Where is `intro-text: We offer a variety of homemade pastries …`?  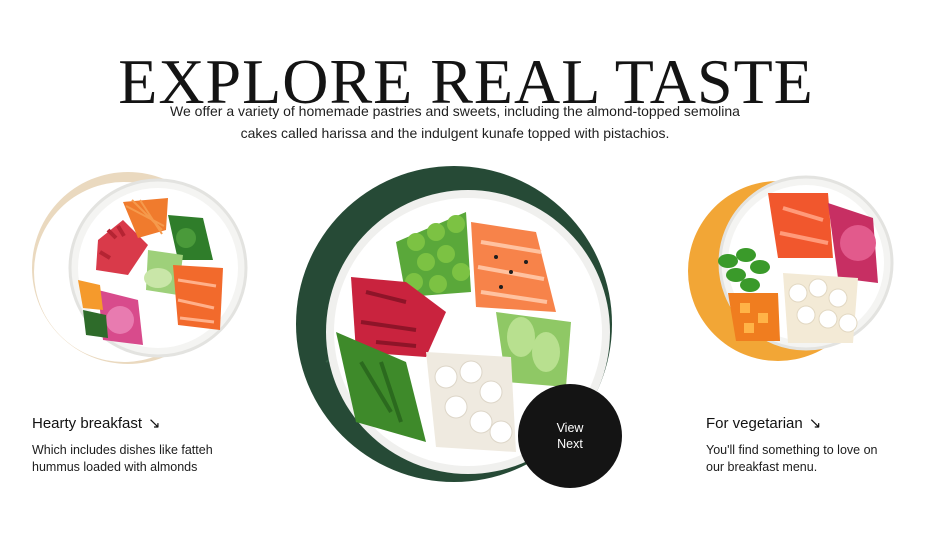
intro-text: We offer a variety of homemade pastries … is located at coordinates (455, 122).